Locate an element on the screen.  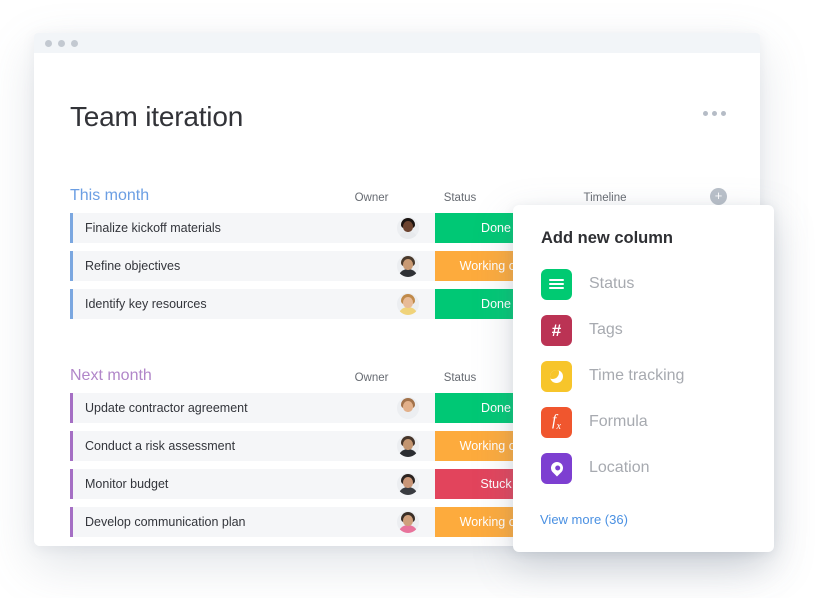
column-type-option: Location is located at coordinates (646, 468).